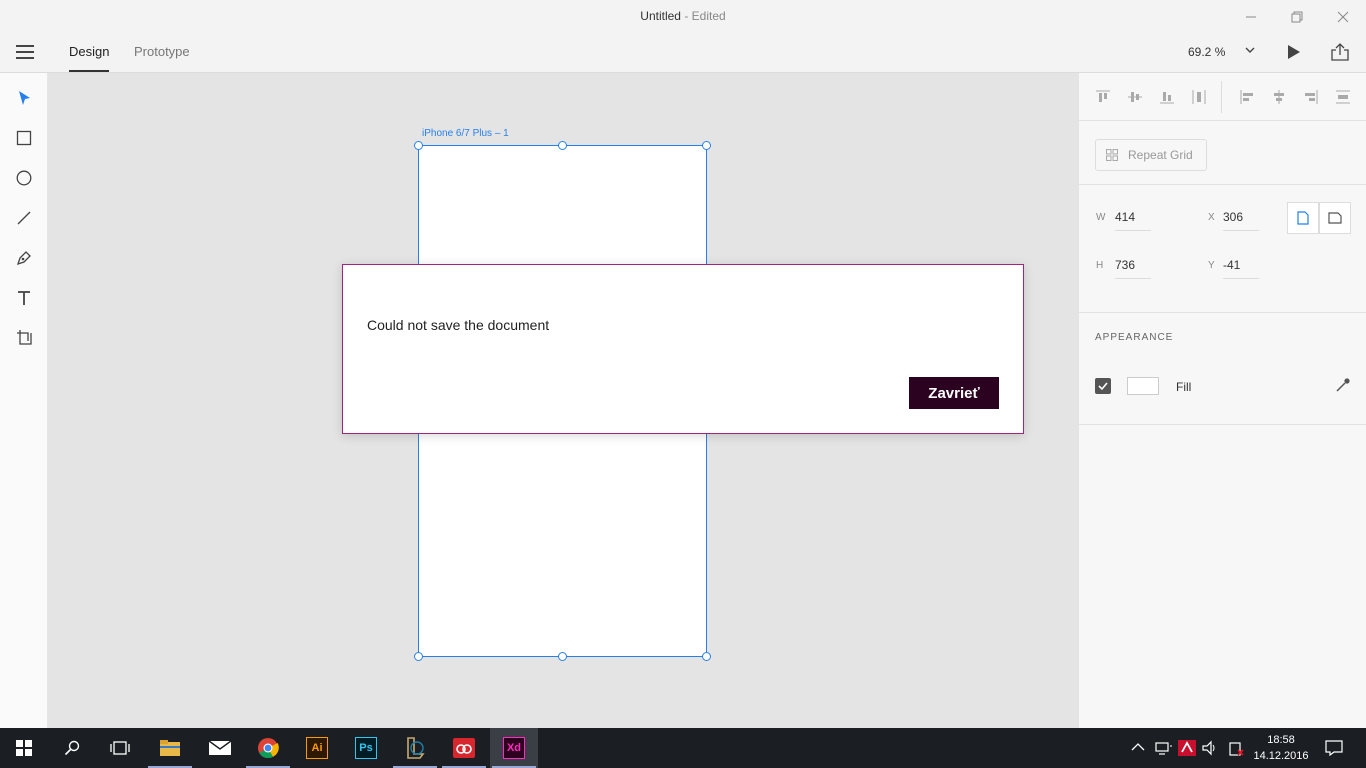 The height and width of the screenshot is (768, 1366). Describe the element at coordinates (954, 393) in the screenshot. I see `close-dialog-button: Zavrieť` at that location.